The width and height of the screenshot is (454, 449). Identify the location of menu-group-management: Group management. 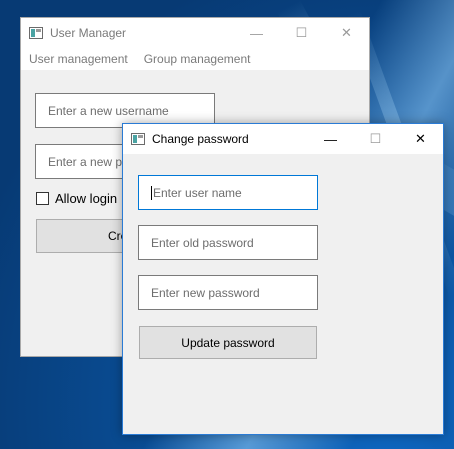
(197, 59).